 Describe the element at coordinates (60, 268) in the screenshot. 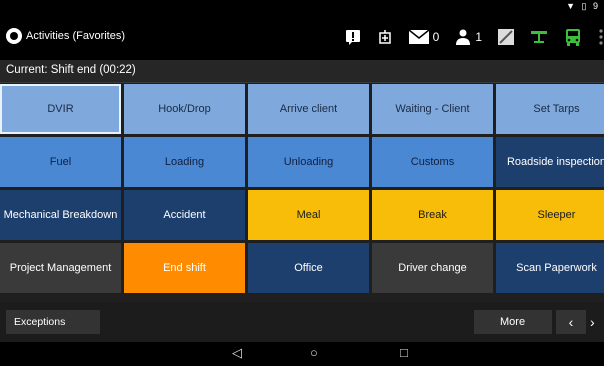

I see `tile-project-management: Project Management` at that location.